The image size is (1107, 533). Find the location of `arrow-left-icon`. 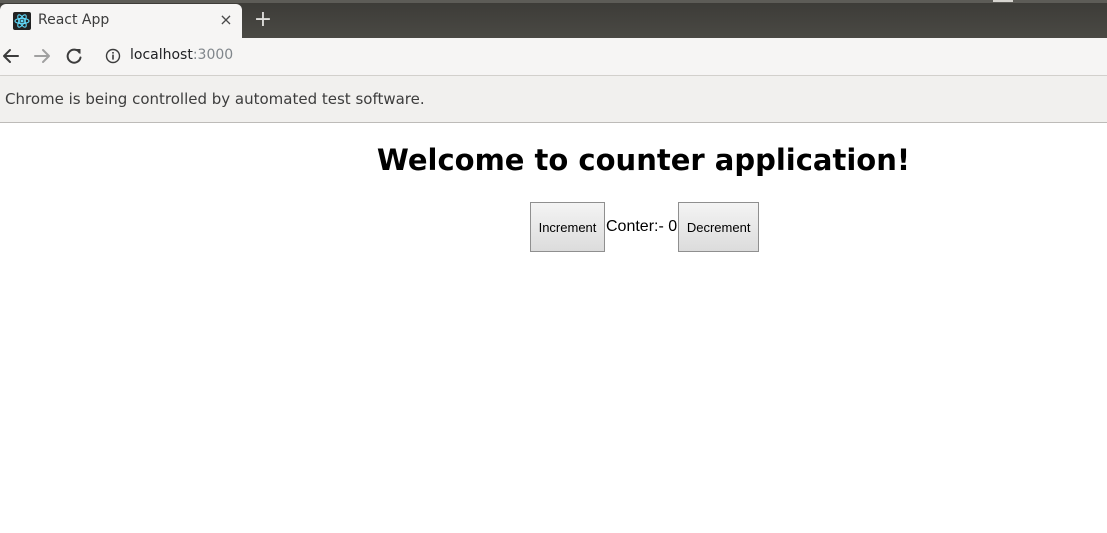

arrow-left-icon is located at coordinates (11, 56).